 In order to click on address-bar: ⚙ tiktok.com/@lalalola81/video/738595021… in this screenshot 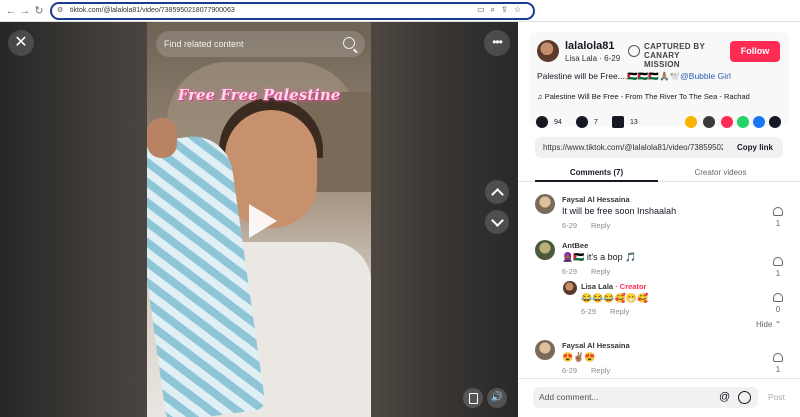, I will do `click(292, 11)`.